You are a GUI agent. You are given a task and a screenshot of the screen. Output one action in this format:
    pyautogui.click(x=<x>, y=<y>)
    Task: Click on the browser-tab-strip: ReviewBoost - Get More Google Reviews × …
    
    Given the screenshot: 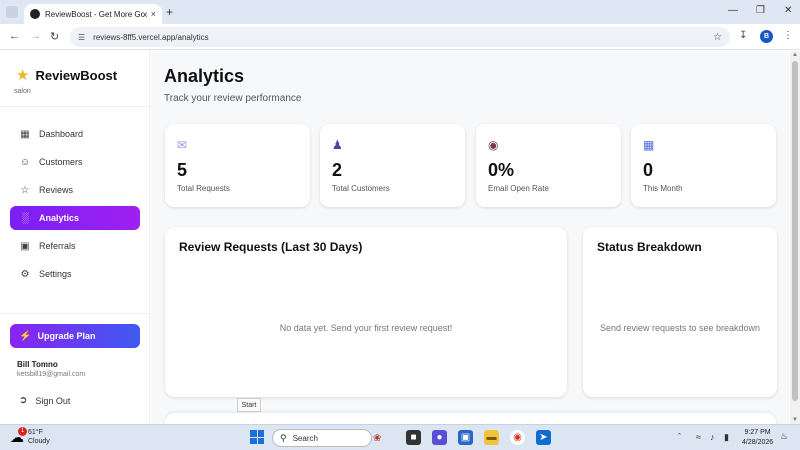 What is the action you would take?
    pyautogui.click(x=400, y=12)
    